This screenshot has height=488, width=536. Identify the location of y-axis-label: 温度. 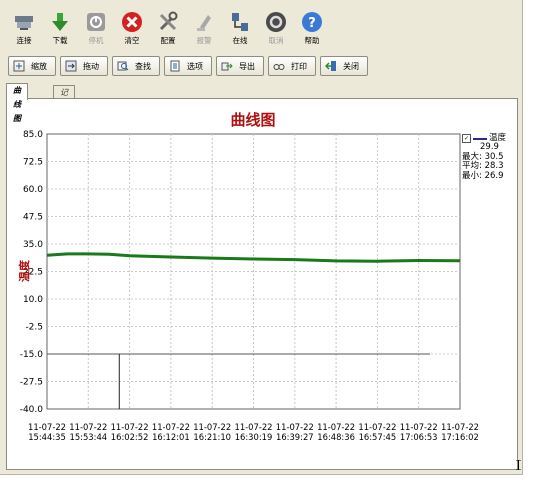
(24, 270).